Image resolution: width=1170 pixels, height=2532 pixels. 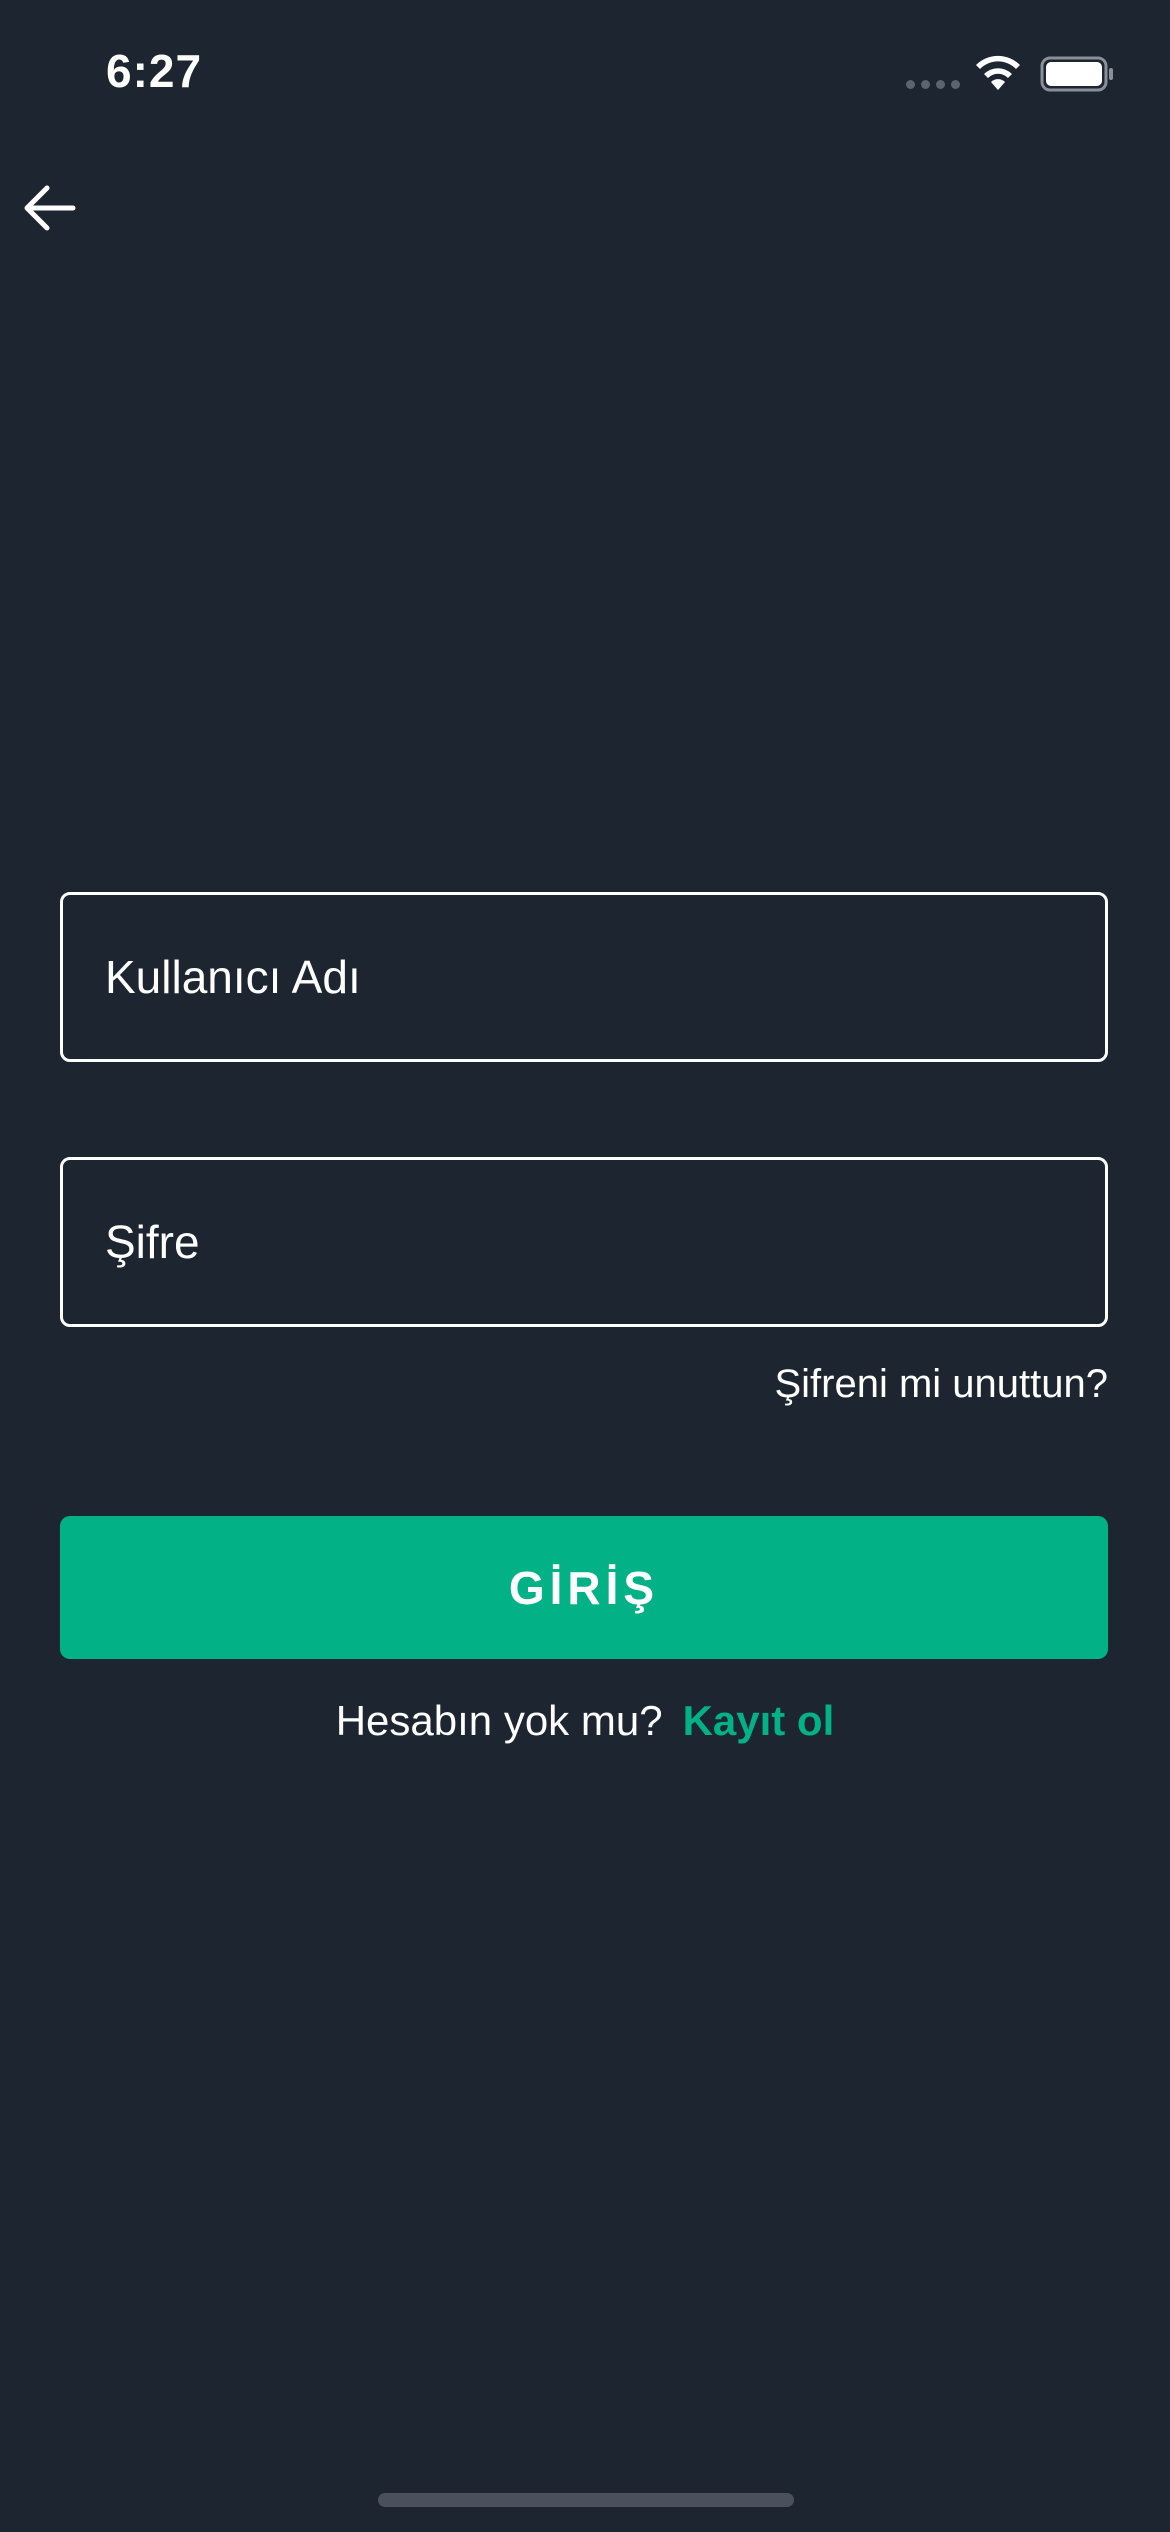 What do you see at coordinates (584, 1242) in the screenshot?
I see `password-field: Şifre` at bounding box center [584, 1242].